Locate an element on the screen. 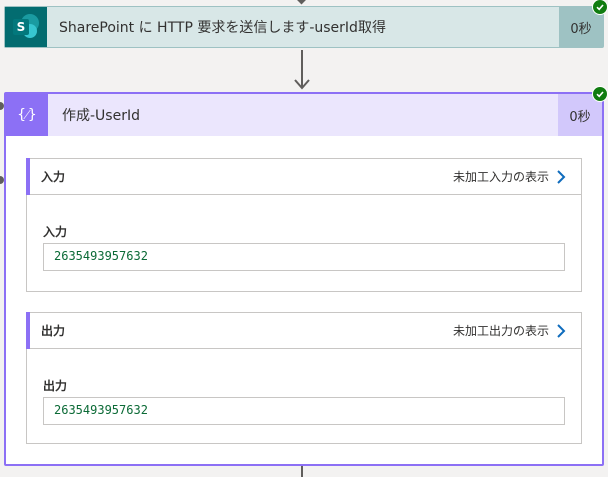  output-field-label: 出力 is located at coordinates (55, 386).